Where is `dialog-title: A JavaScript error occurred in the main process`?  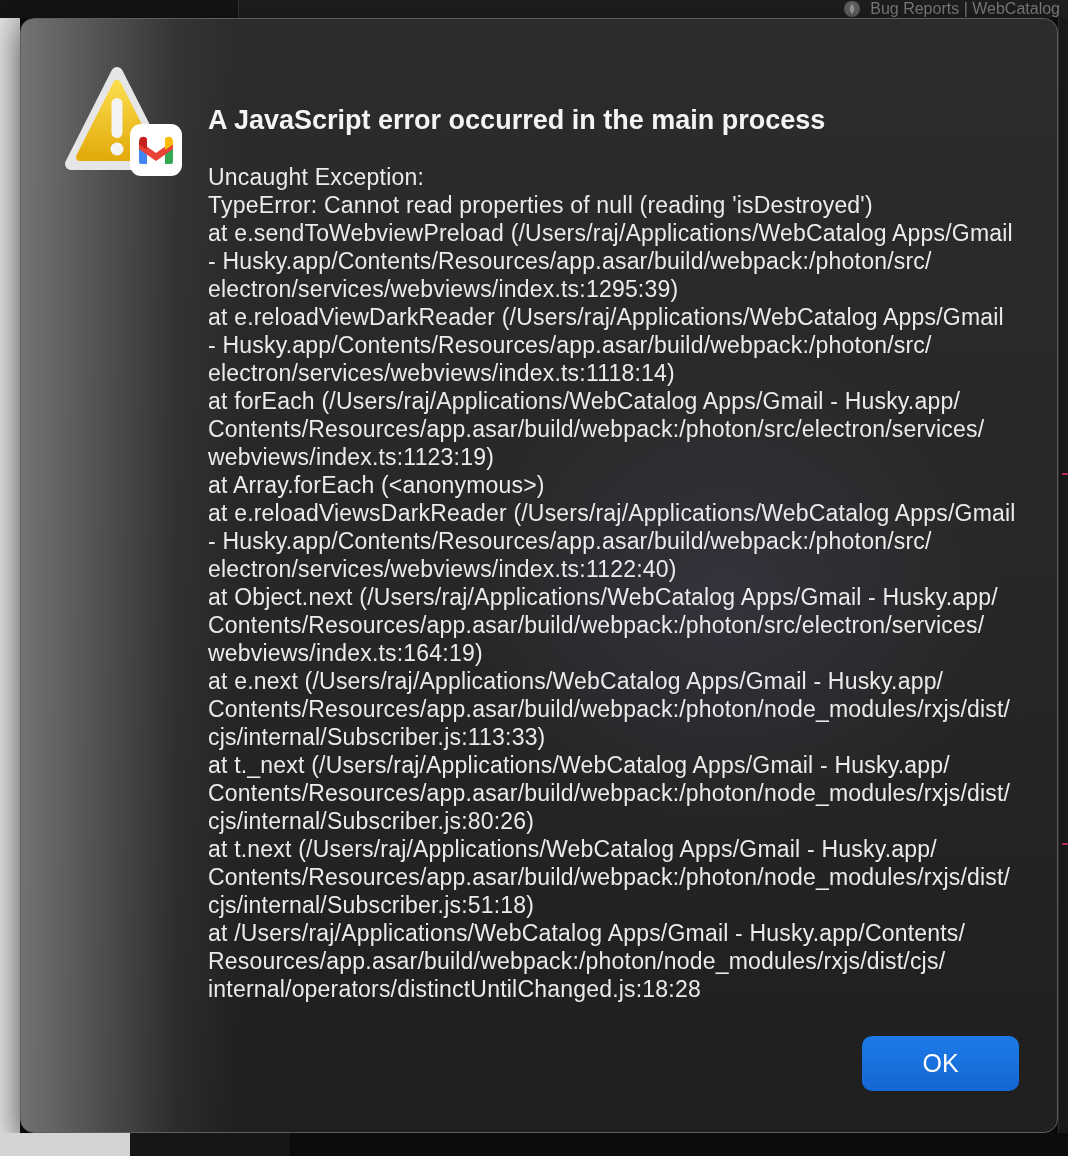
dialog-title: A JavaScript error occurred in the main process is located at coordinates (517, 120).